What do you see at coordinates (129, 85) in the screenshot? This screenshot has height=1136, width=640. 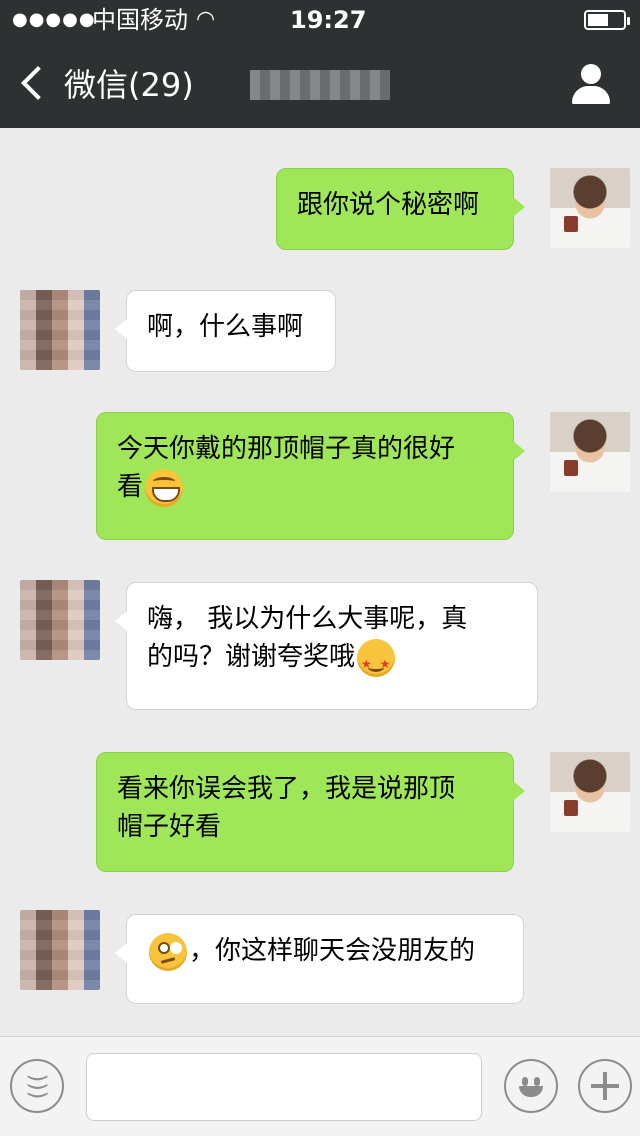 I see `back-label: 微信(29)` at bounding box center [129, 85].